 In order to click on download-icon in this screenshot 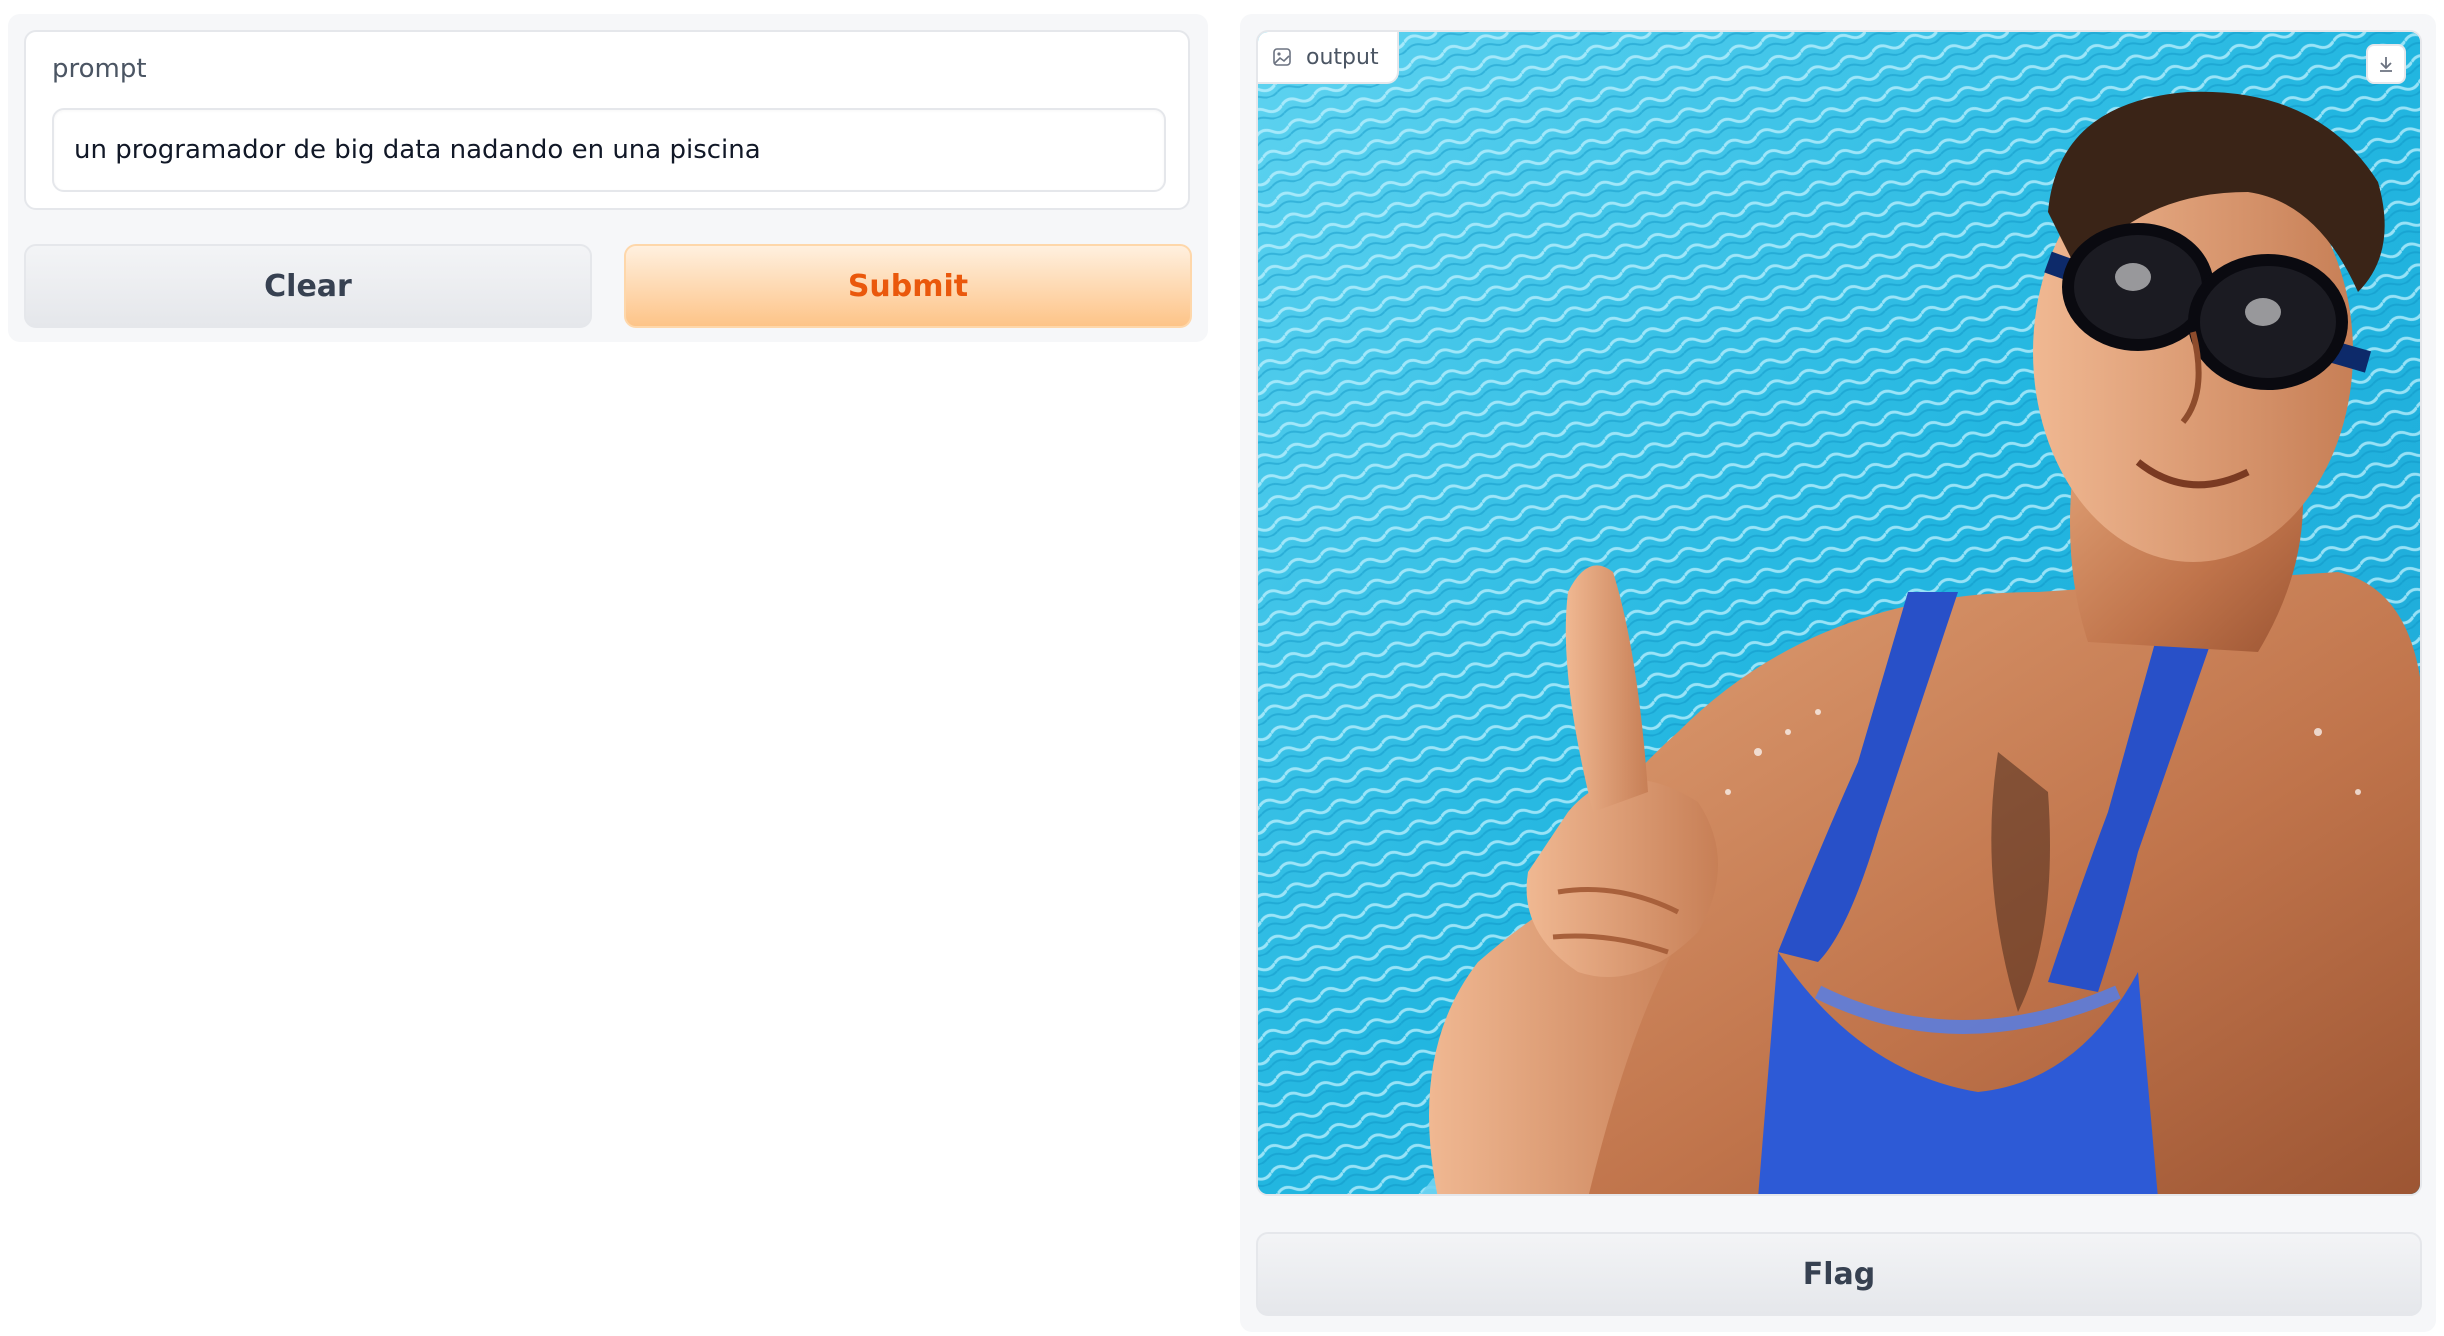, I will do `click(2386, 64)`.